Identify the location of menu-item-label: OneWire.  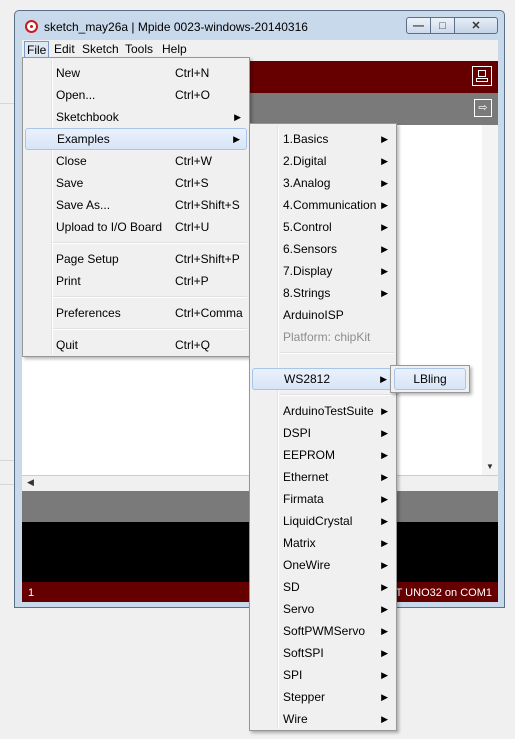
(307, 565).